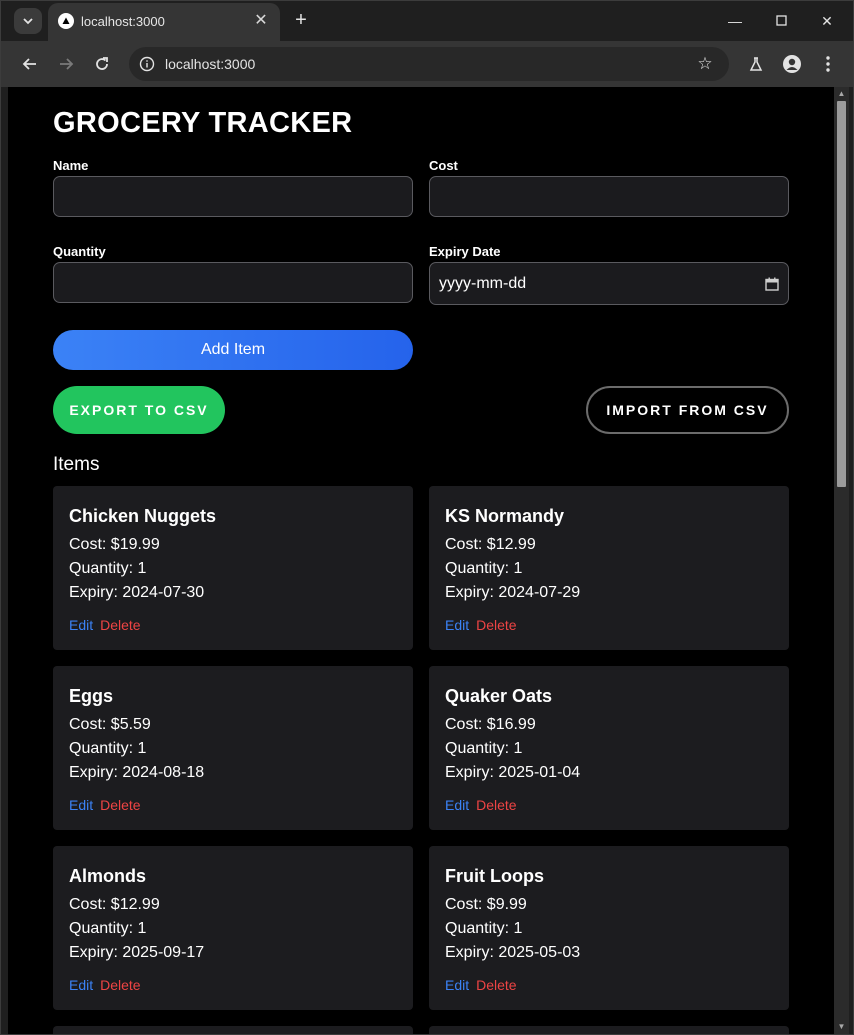 The image size is (854, 1035). Describe the element at coordinates (841, 294) in the screenshot. I see `scrollbar-thumb` at that location.